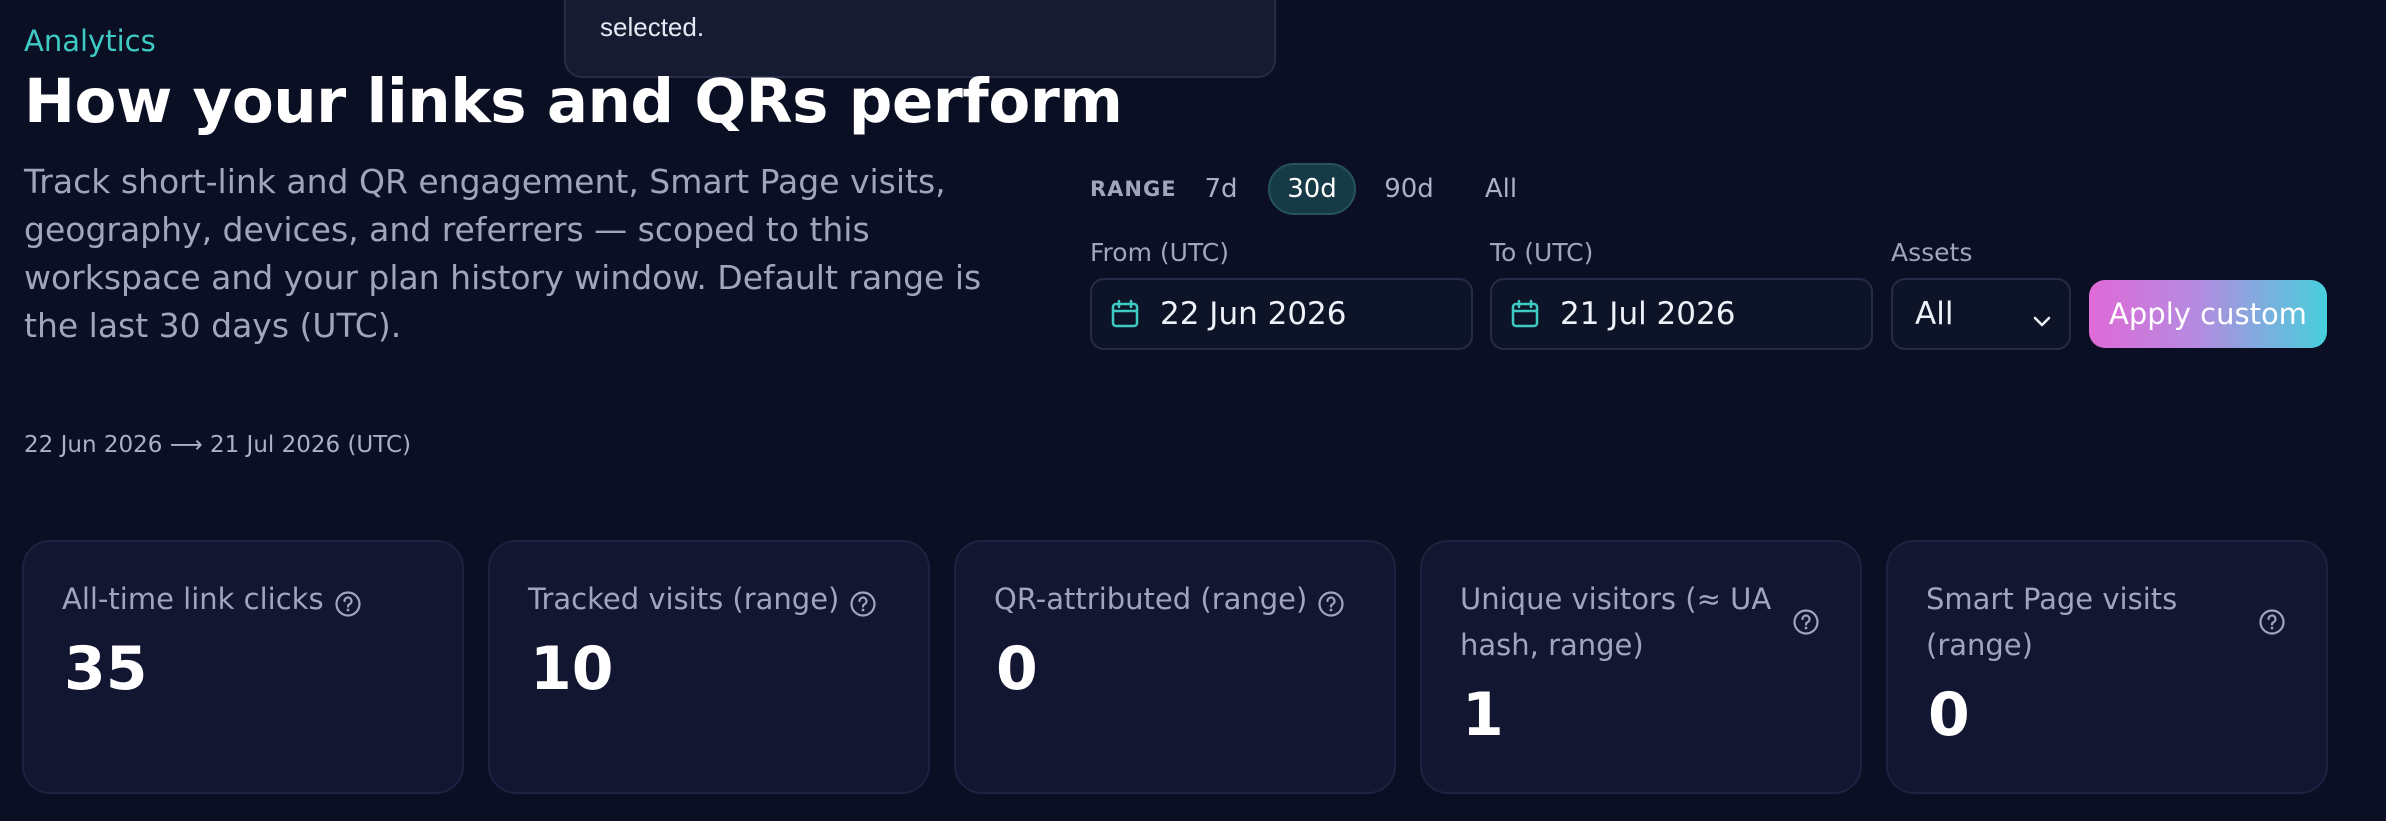 The width and height of the screenshot is (2386, 821). I want to click on section-eyebrow: Analytics, so click(90, 41).